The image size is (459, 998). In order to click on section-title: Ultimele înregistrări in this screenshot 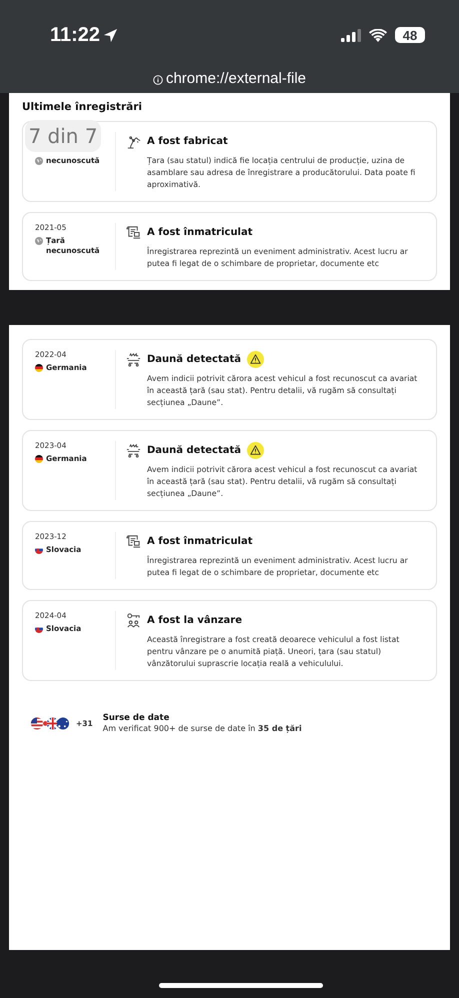, I will do `click(82, 107)`.